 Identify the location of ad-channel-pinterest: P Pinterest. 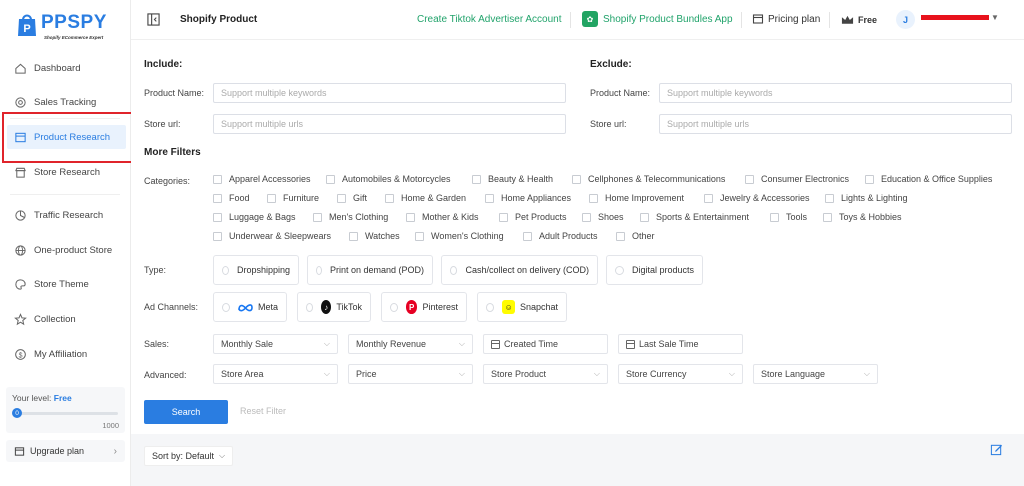
(424, 307).